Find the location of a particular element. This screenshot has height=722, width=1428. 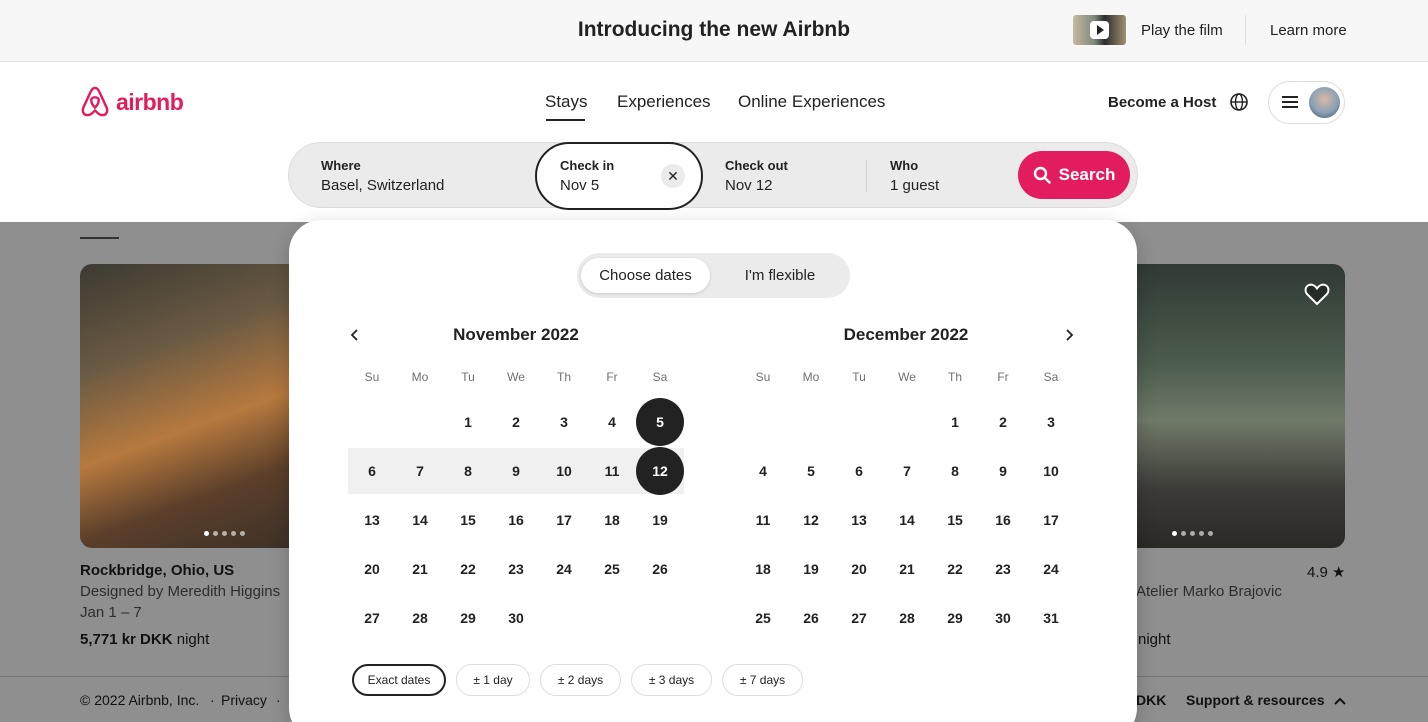

clear-icon: ✕ is located at coordinates (673, 176).